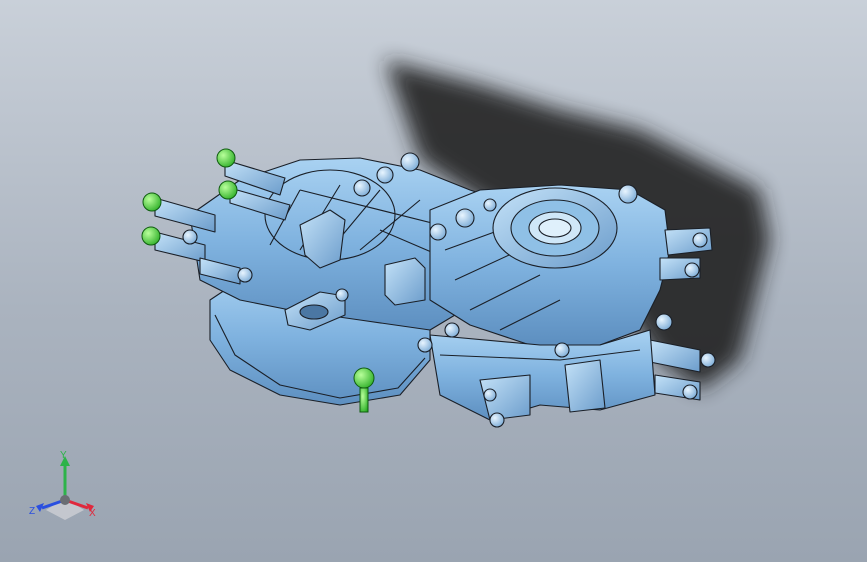  Describe the element at coordinates (63, 455) in the screenshot. I see `y-axis-label: Y` at that location.